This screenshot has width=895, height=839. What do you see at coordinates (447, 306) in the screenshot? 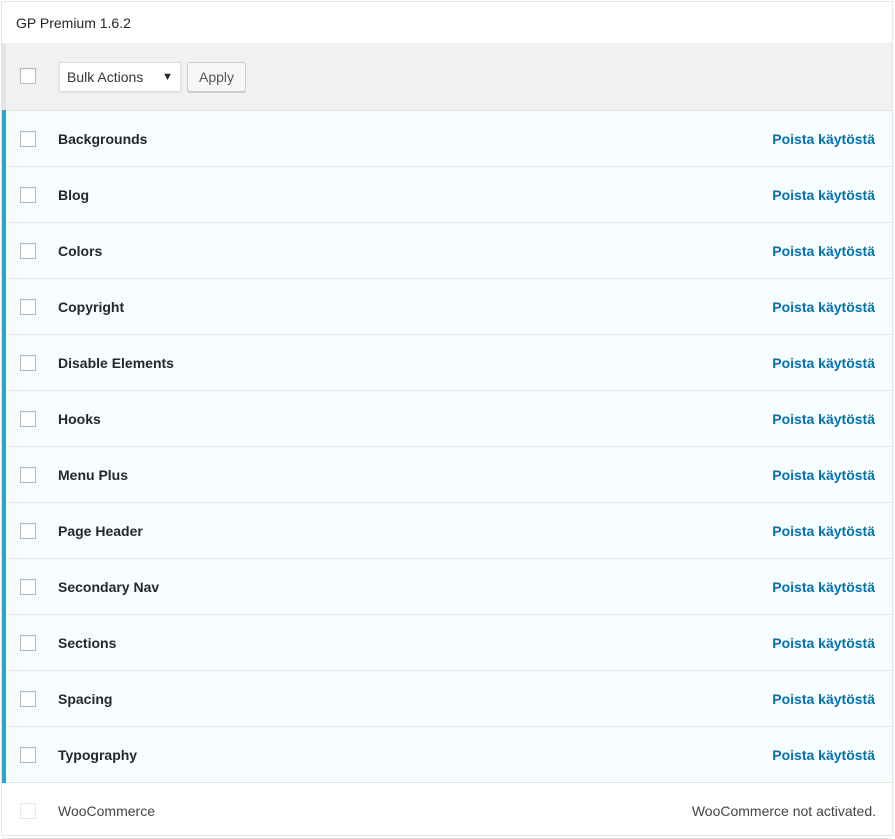
I see `module-row: Copyright Poista käytöstä` at bounding box center [447, 306].